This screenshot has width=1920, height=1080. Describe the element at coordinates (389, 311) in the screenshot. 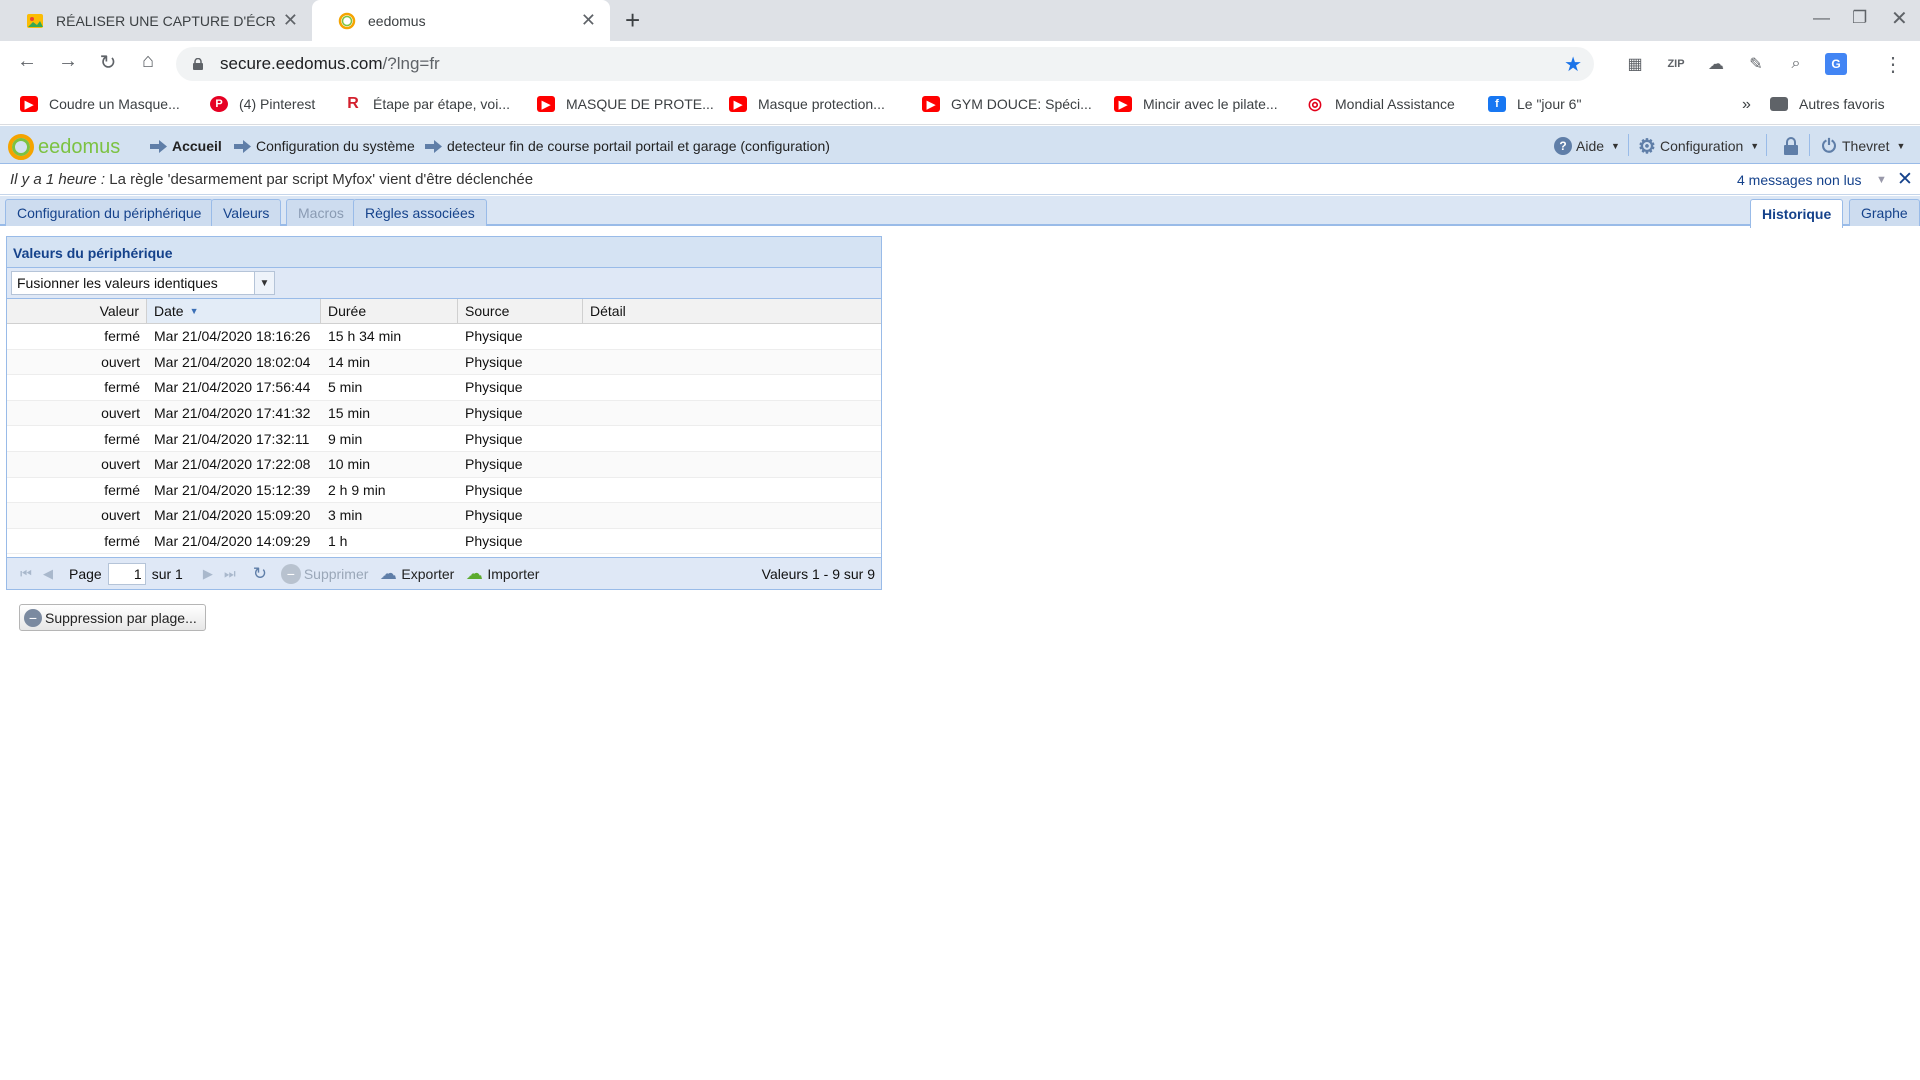

I see `column-header-duration: Durée` at that location.